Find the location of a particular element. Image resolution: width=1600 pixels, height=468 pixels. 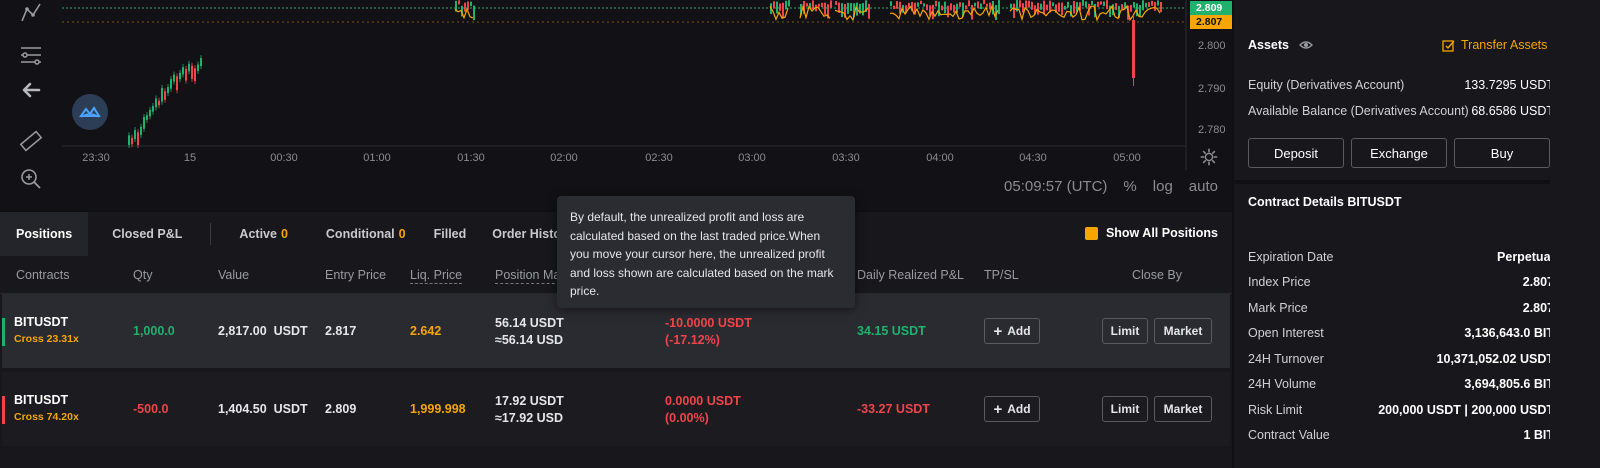

buy-button: Buy is located at coordinates (1502, 153).